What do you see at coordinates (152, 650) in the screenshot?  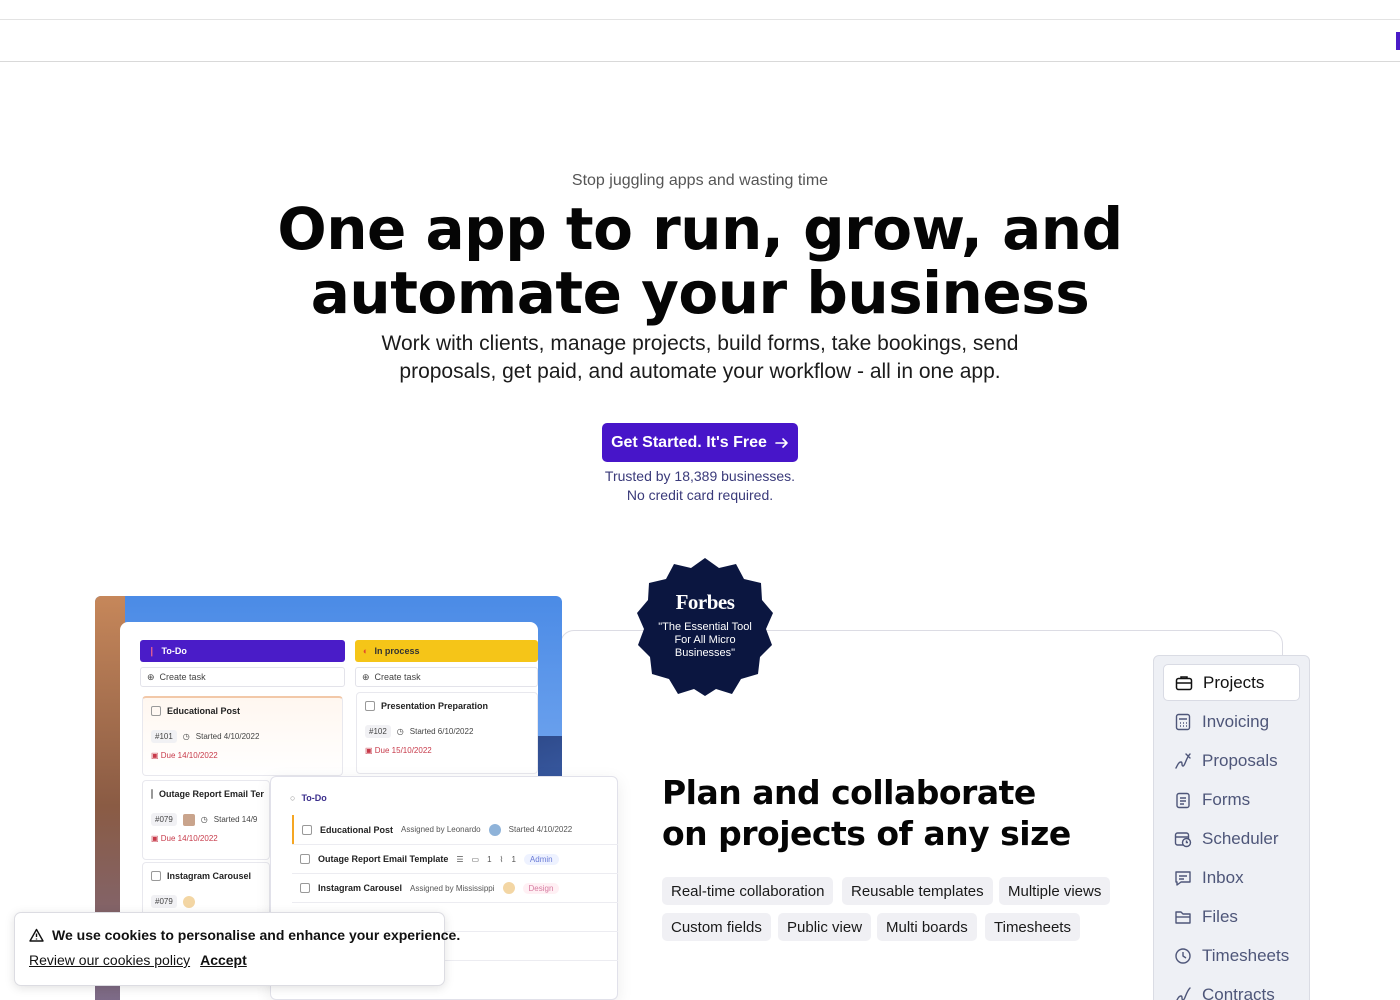 I see `todo-marker-icon: ❘` at bounding box center [152, 650].